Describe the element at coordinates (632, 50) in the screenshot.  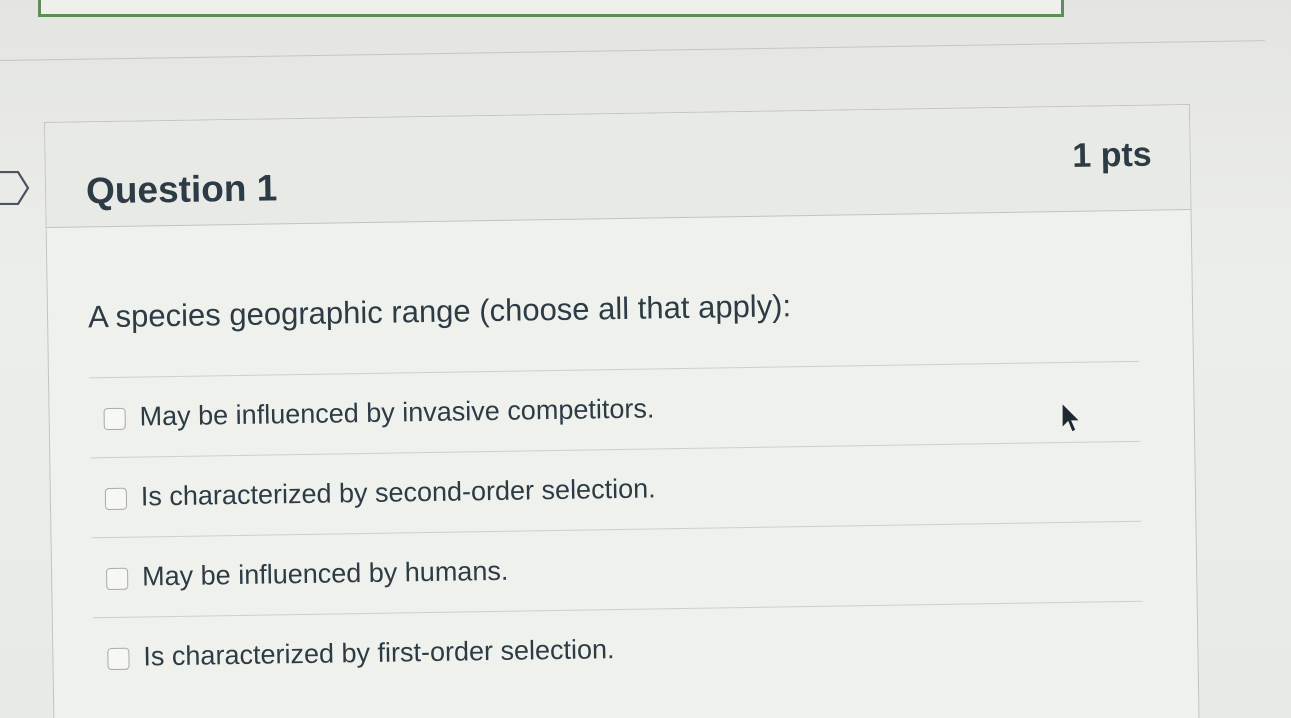
I see `divider` at that location.